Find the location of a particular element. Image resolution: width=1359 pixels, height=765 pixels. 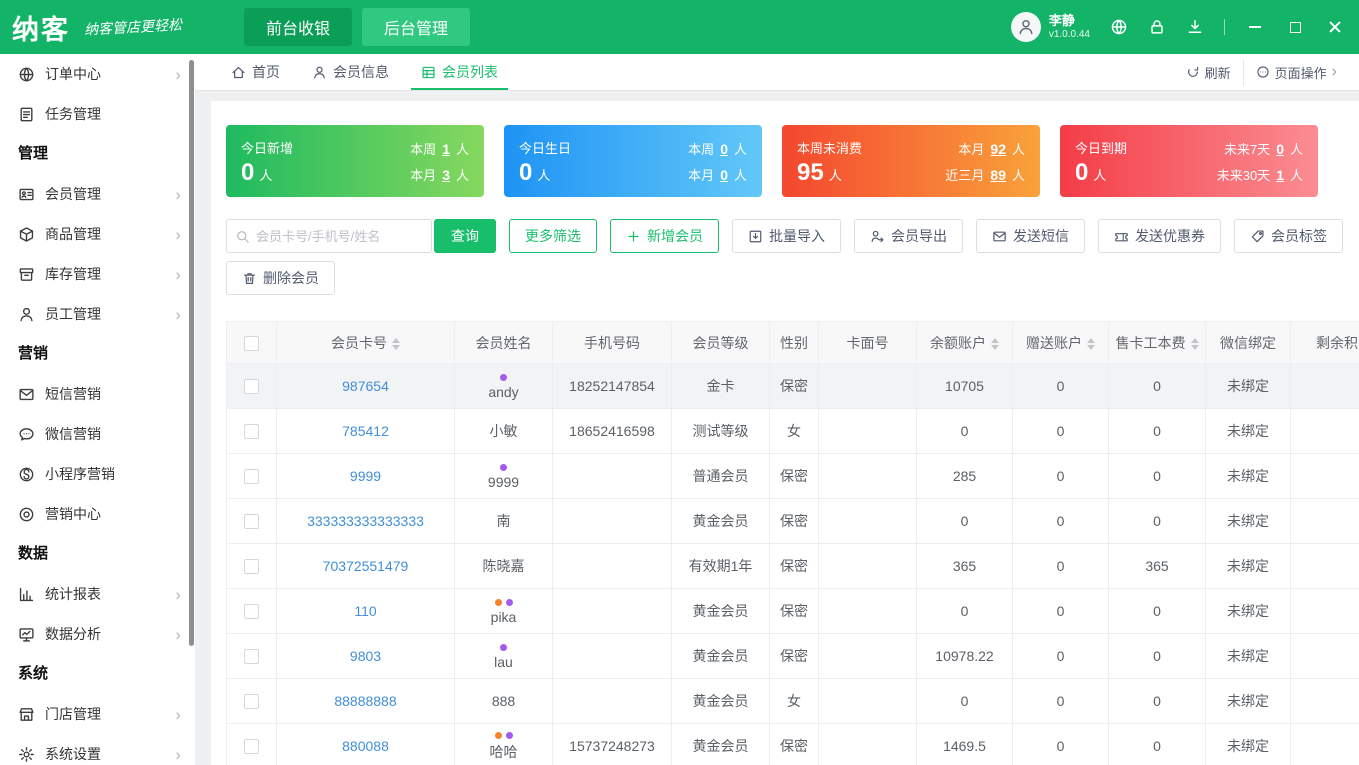

tab-item: 首页 is located at coordinates (255, 72).